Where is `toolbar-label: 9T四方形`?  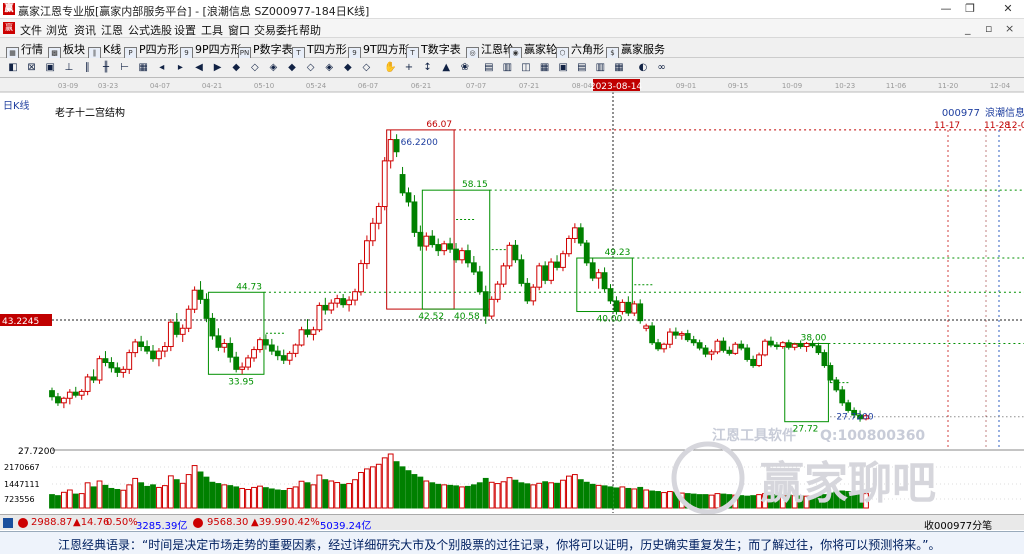 toolbar-label: 9T四方形 is located at coordinates (386, 49).